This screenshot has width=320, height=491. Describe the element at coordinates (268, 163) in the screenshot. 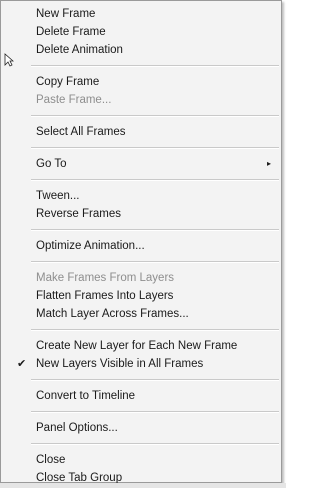

I see `submenu-arrow-icon: ▸` at that location.